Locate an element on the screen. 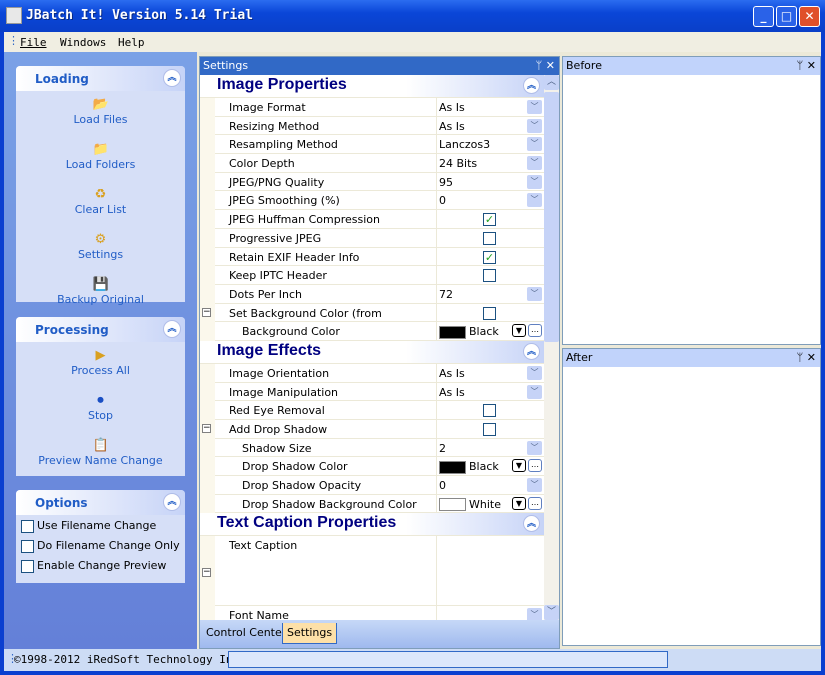  close-icon: ✕ is located at coordinates (550, 65).